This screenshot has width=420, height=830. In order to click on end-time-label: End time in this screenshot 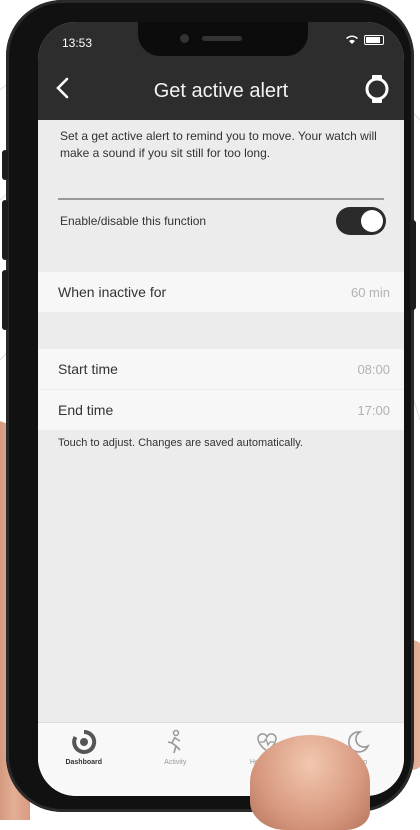, I will do `click(86, 410)`.